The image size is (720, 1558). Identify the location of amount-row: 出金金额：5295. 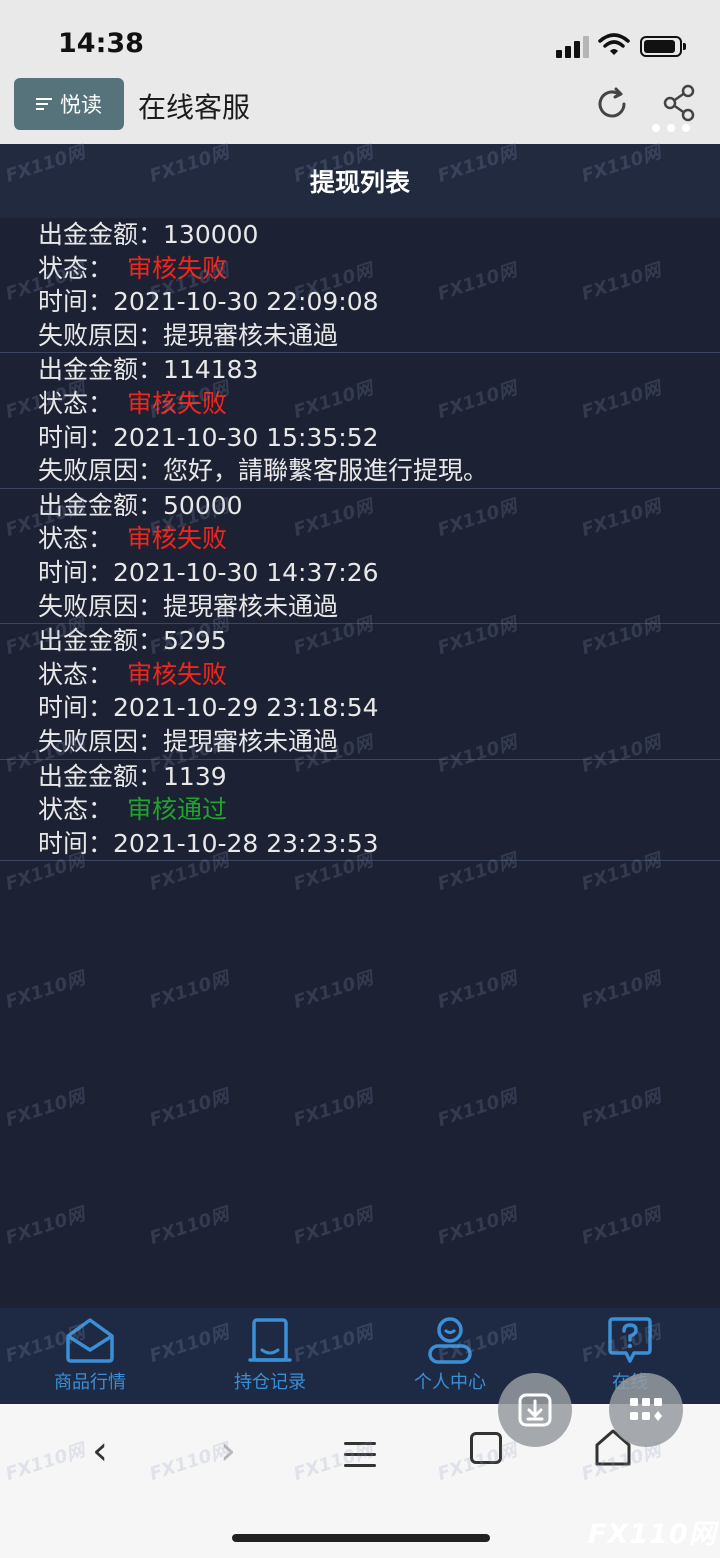
(379, 641).